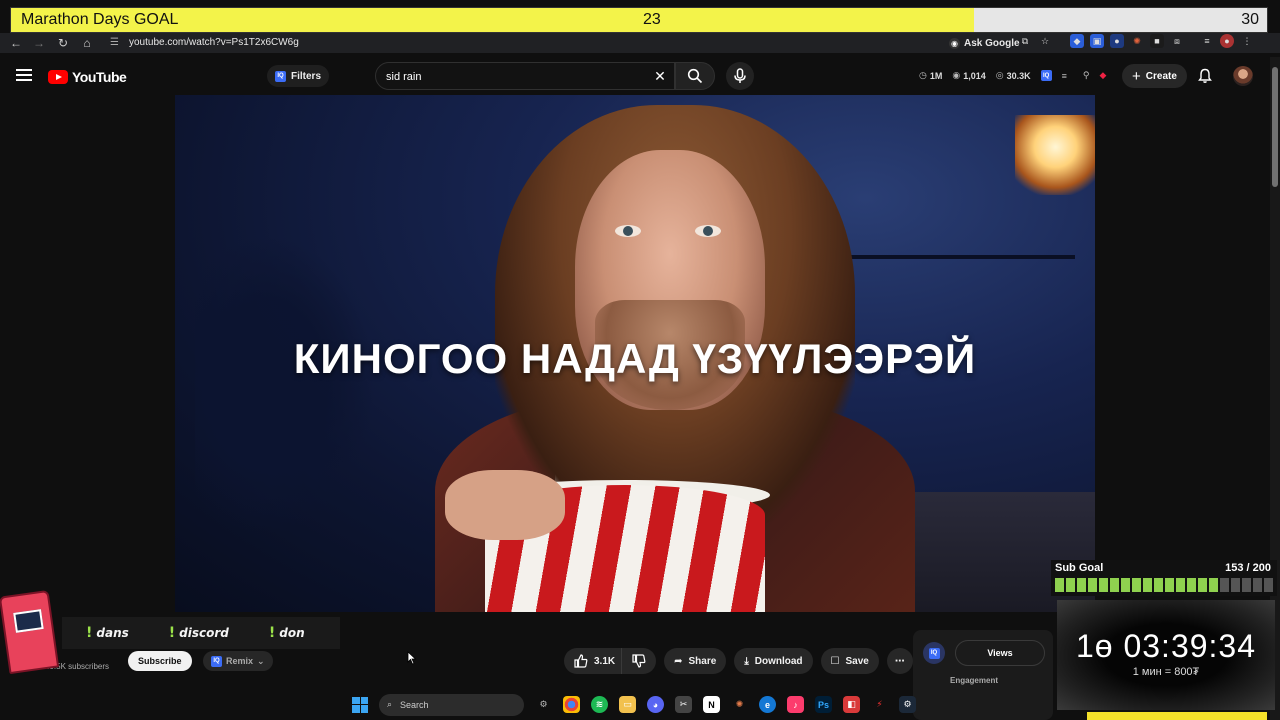 This screenshot has height=720, width=1280. What do you see at coordinates (593, 661) in the screenshot?
I see `like-button: 3.1K` at bounding box center [593, 661].